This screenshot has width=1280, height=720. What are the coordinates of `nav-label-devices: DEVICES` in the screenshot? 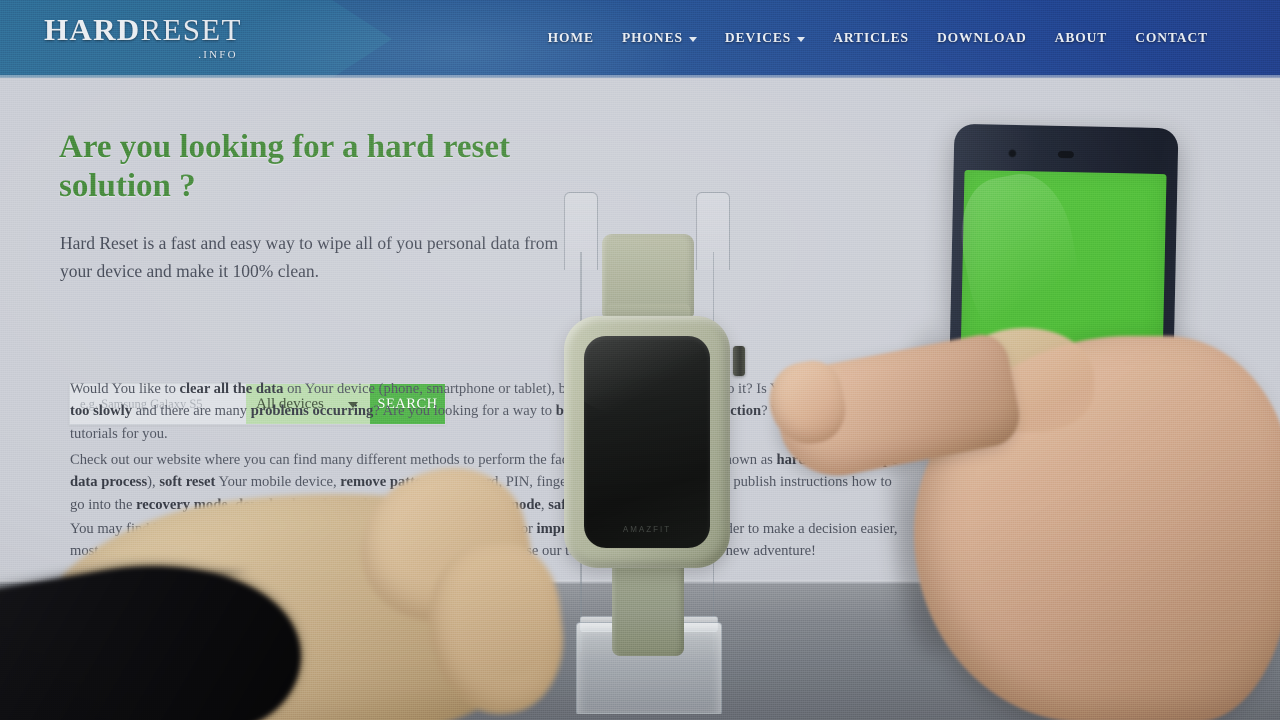 It's located at (758, 37).